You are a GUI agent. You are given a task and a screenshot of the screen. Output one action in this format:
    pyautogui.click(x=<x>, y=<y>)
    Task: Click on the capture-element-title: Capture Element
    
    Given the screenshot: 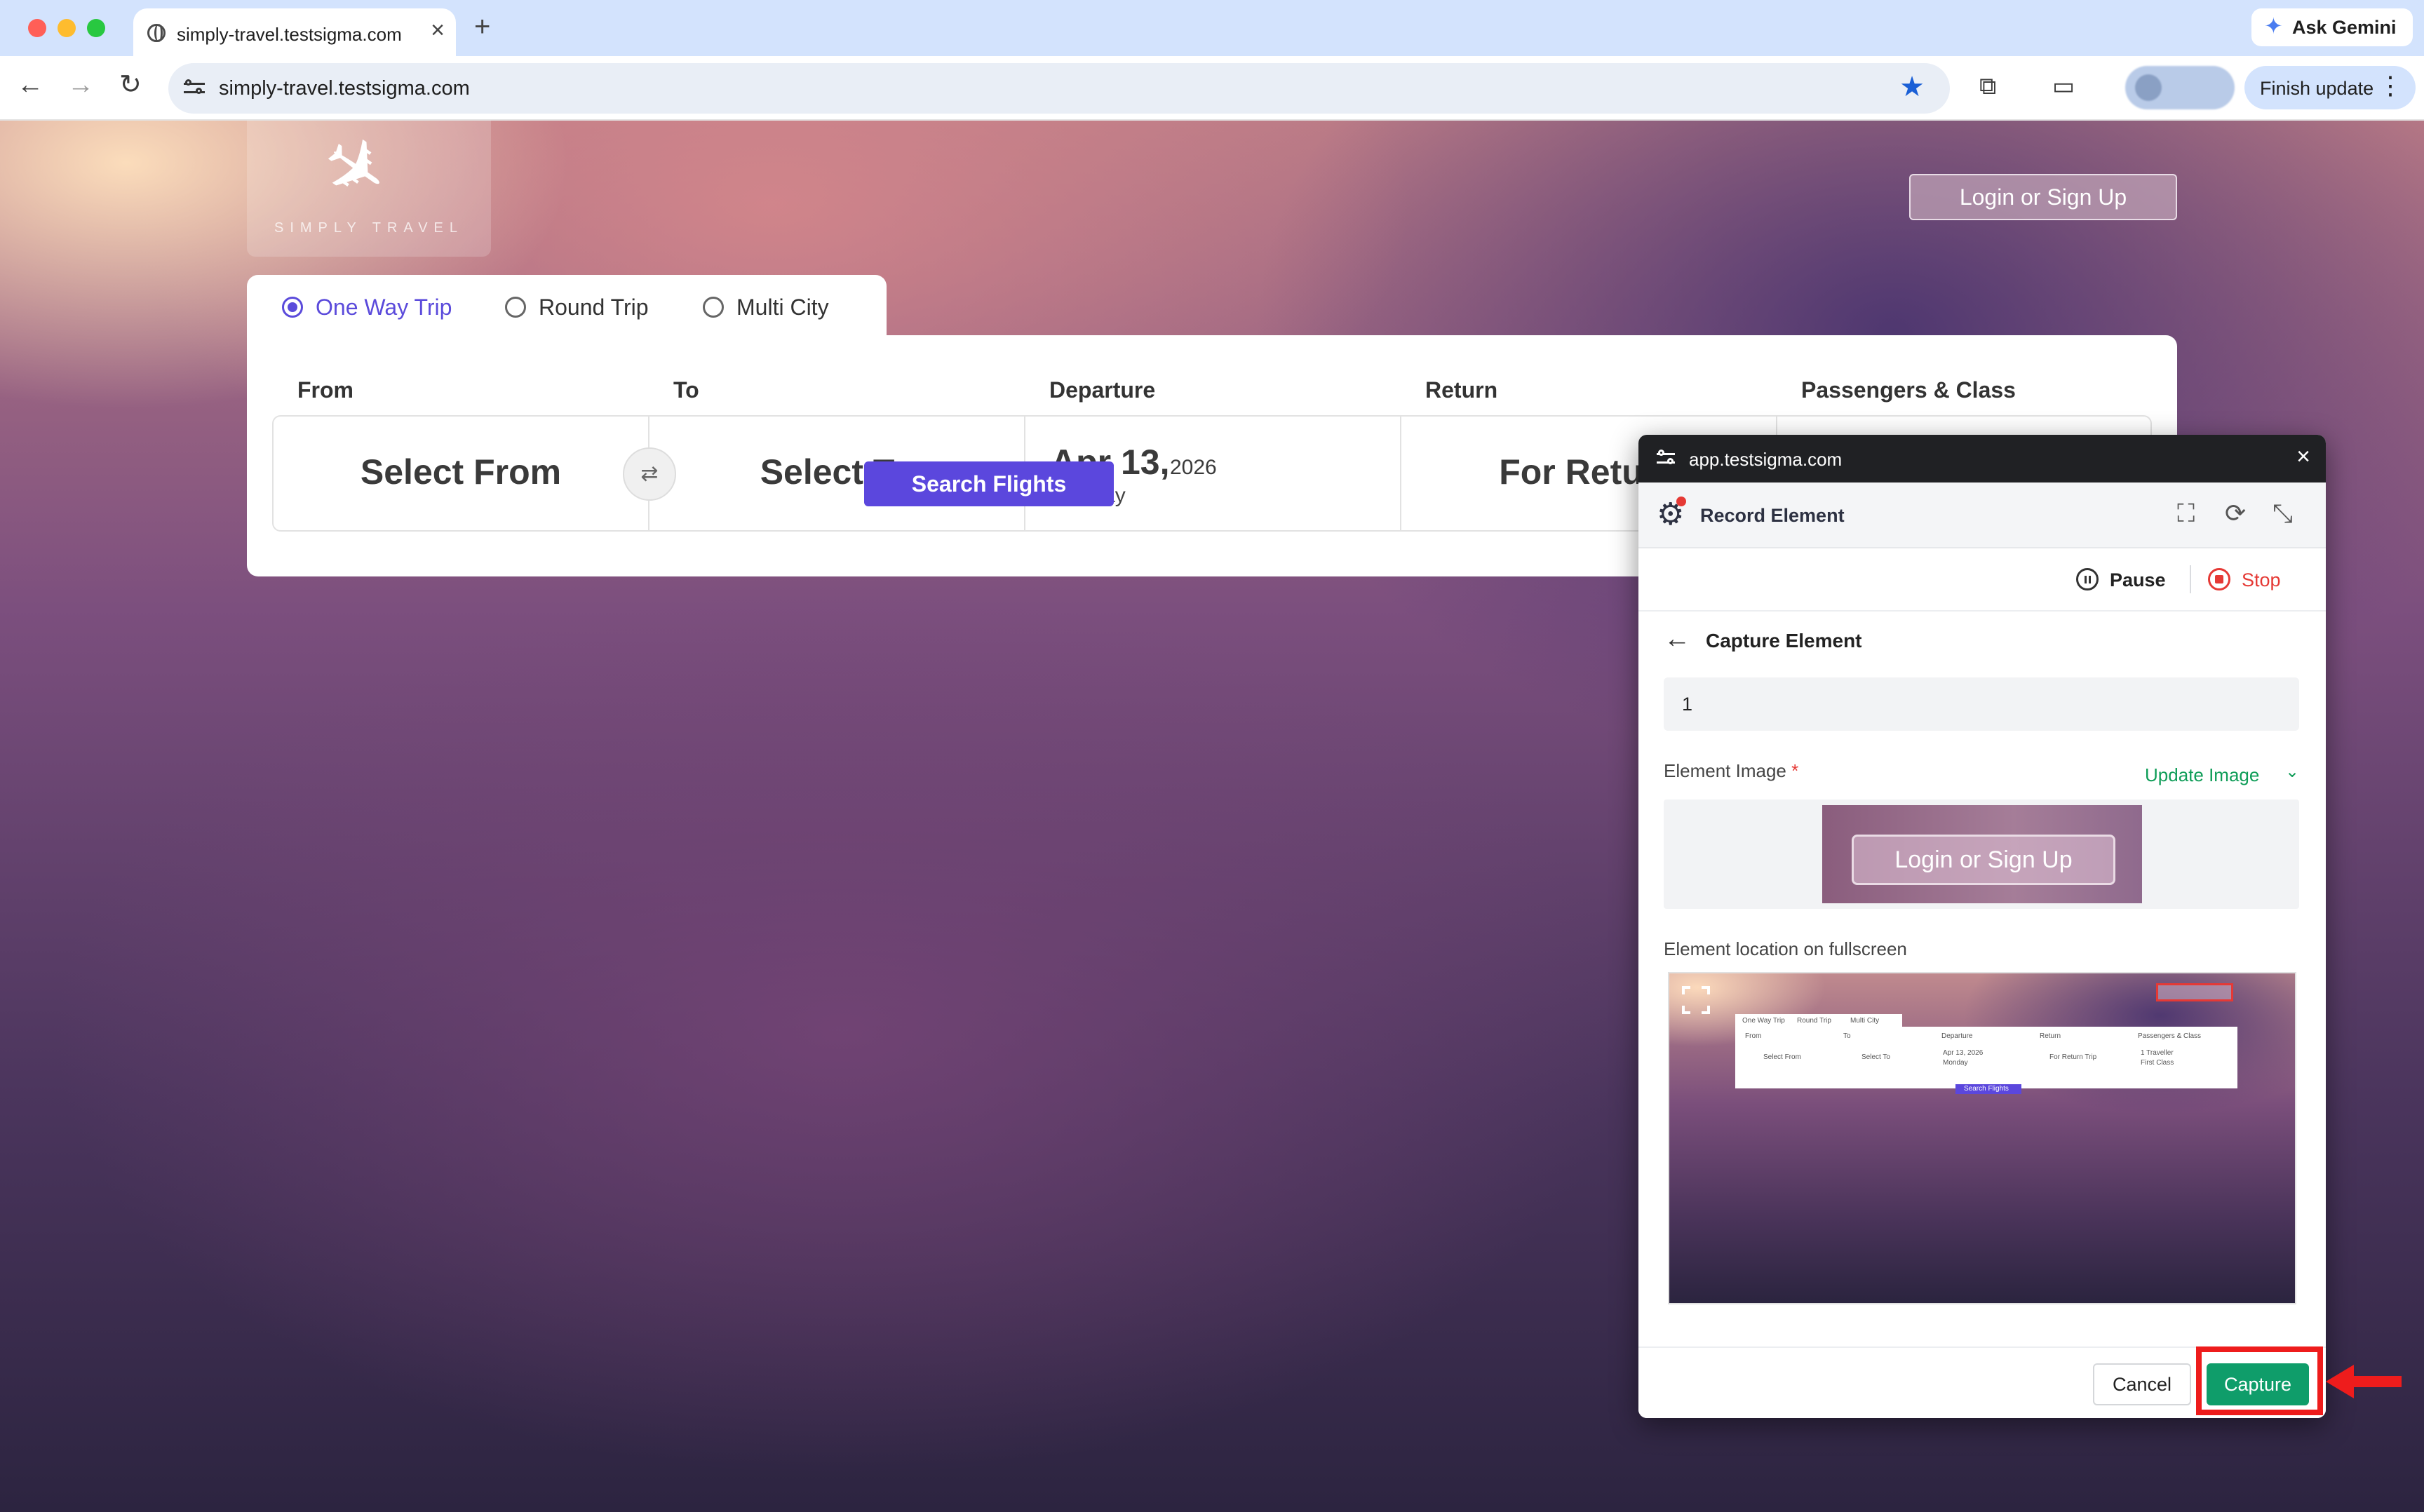 What is the action you would take?
    pyautogui.click(x=1784, y=641)
    